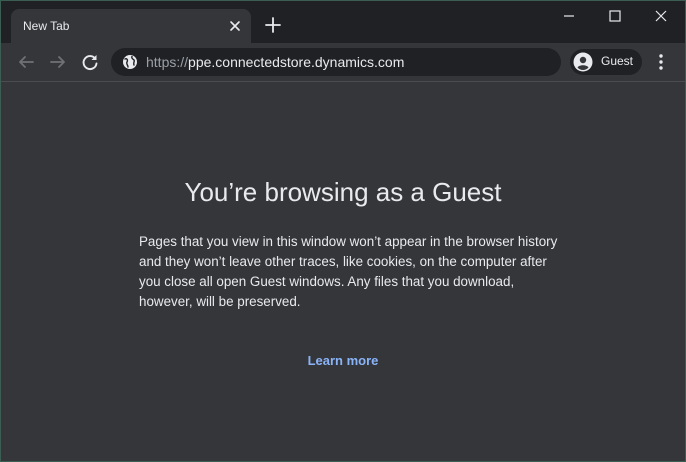 The height and width of the screenshot is (462, 686). Describe the element at coordinates (343, 22) in the screenshot. I see `tab-strip: New Tab` at that location.